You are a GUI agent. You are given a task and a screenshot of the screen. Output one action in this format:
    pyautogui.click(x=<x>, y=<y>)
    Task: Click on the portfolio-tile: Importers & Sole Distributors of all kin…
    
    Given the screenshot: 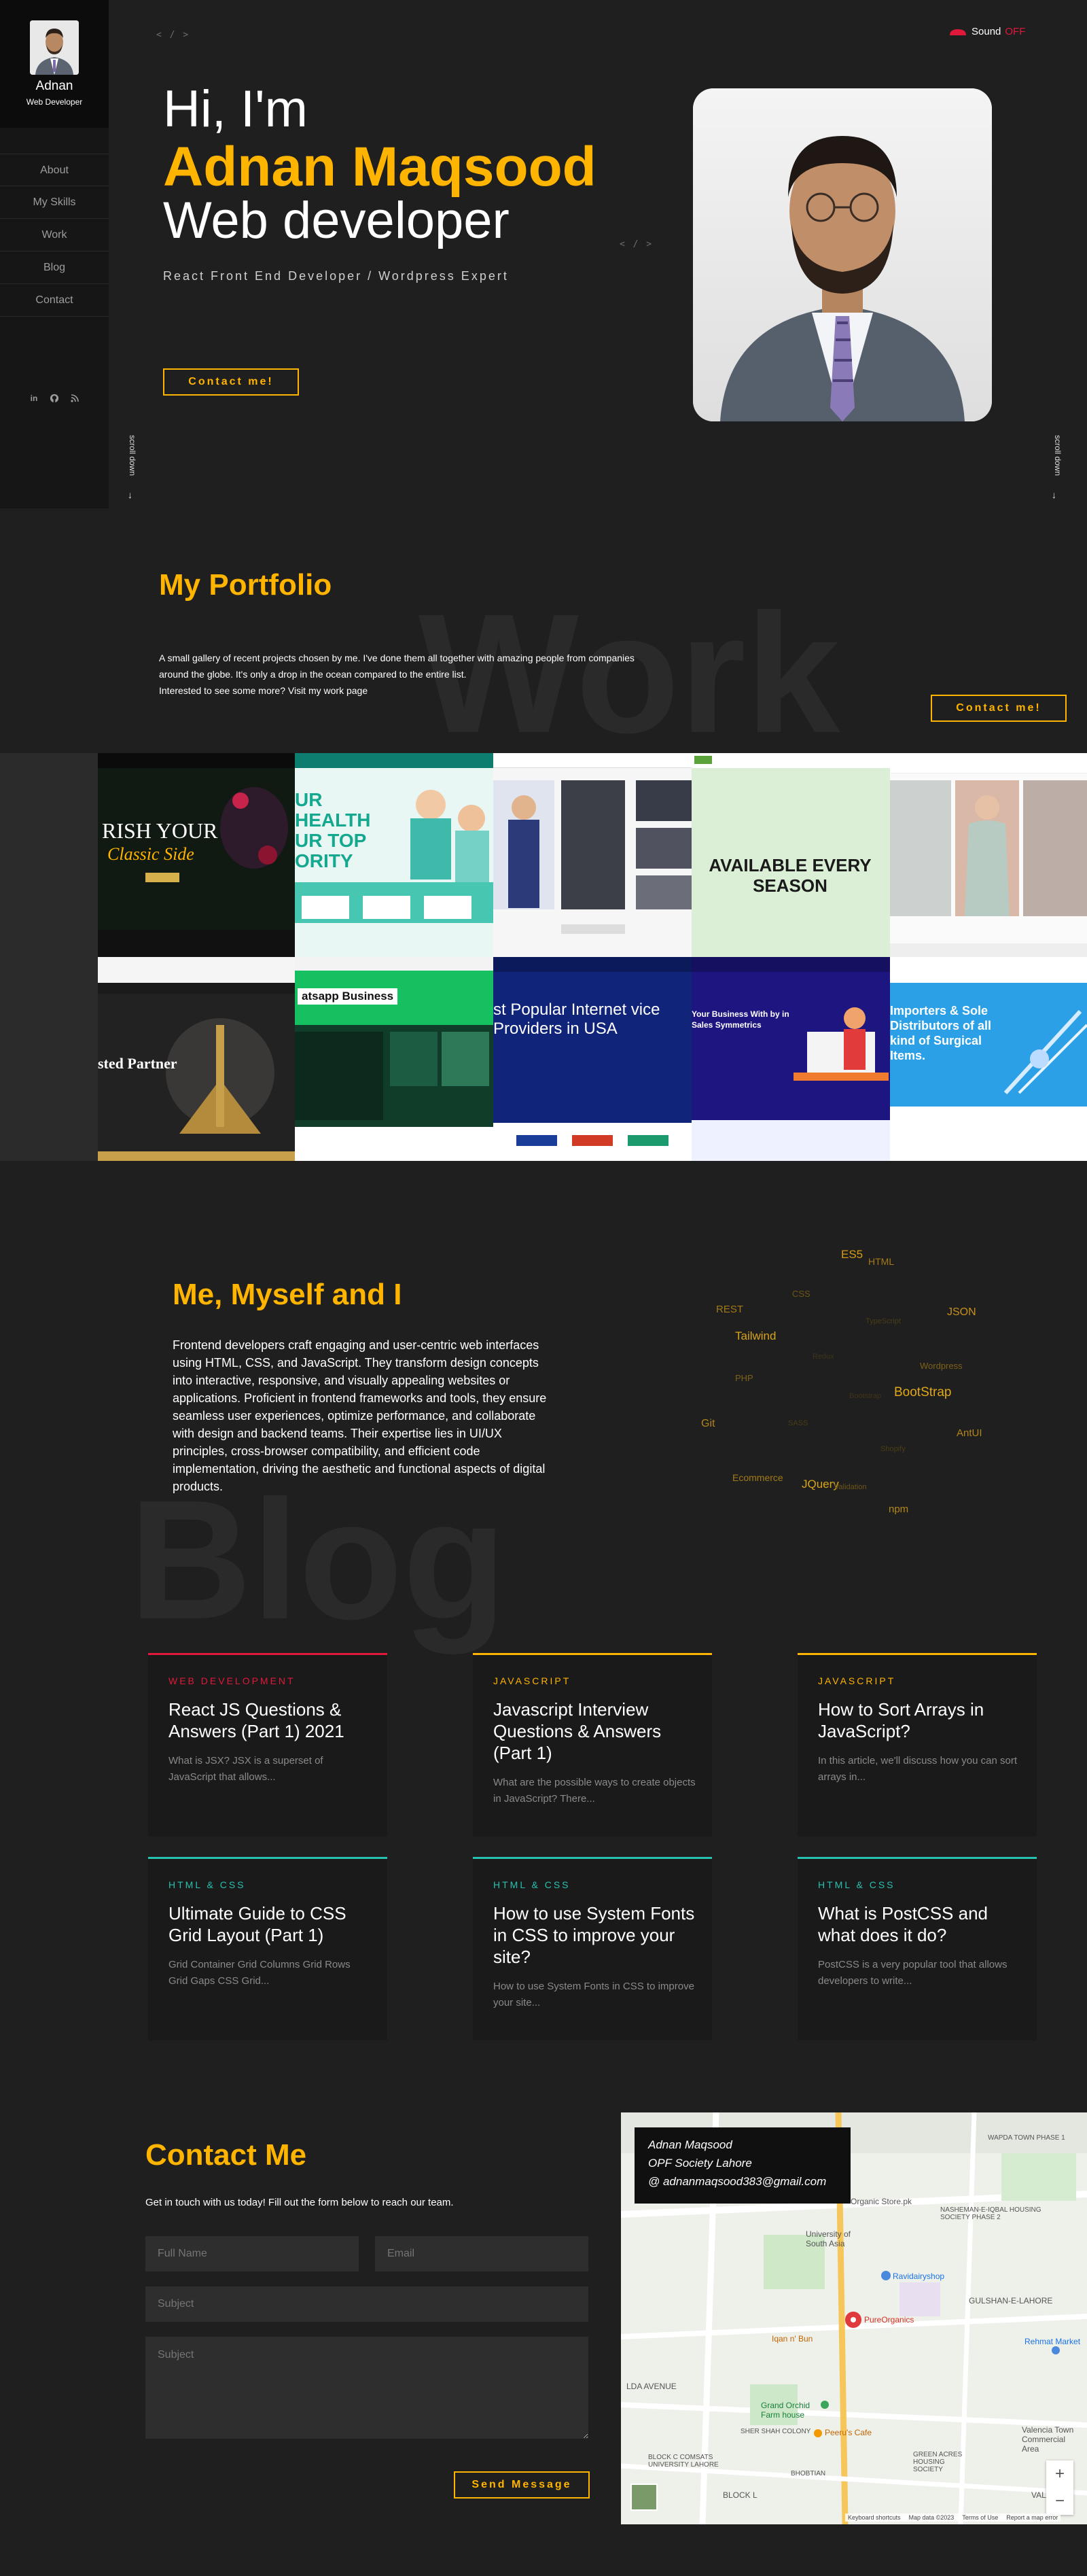 What is the action you would take?
    pyautogui.click(x=988, y=1059)
    